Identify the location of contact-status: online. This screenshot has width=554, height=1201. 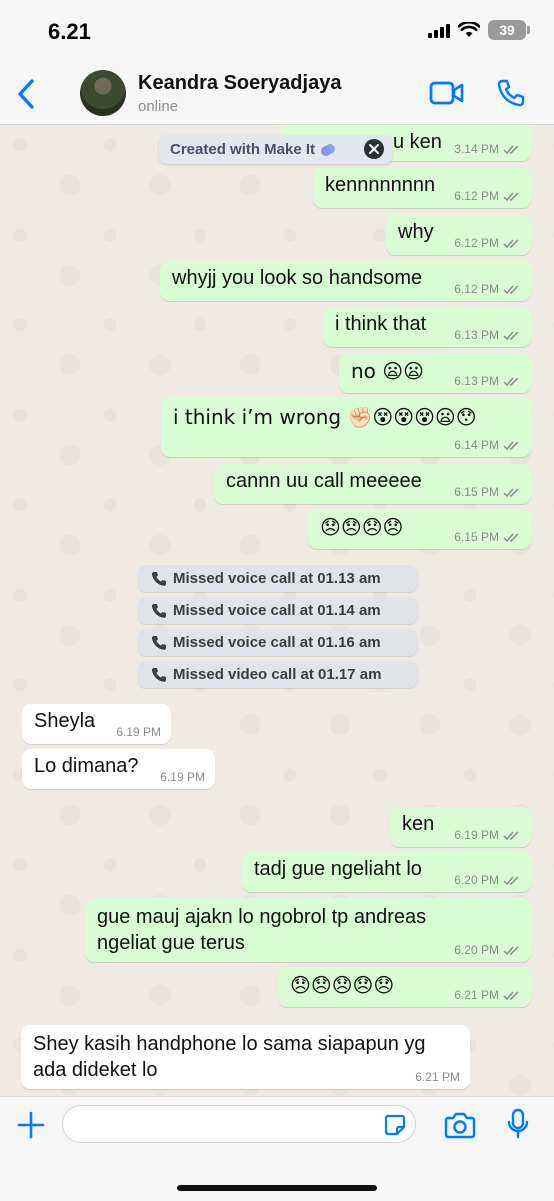
(158, 106).